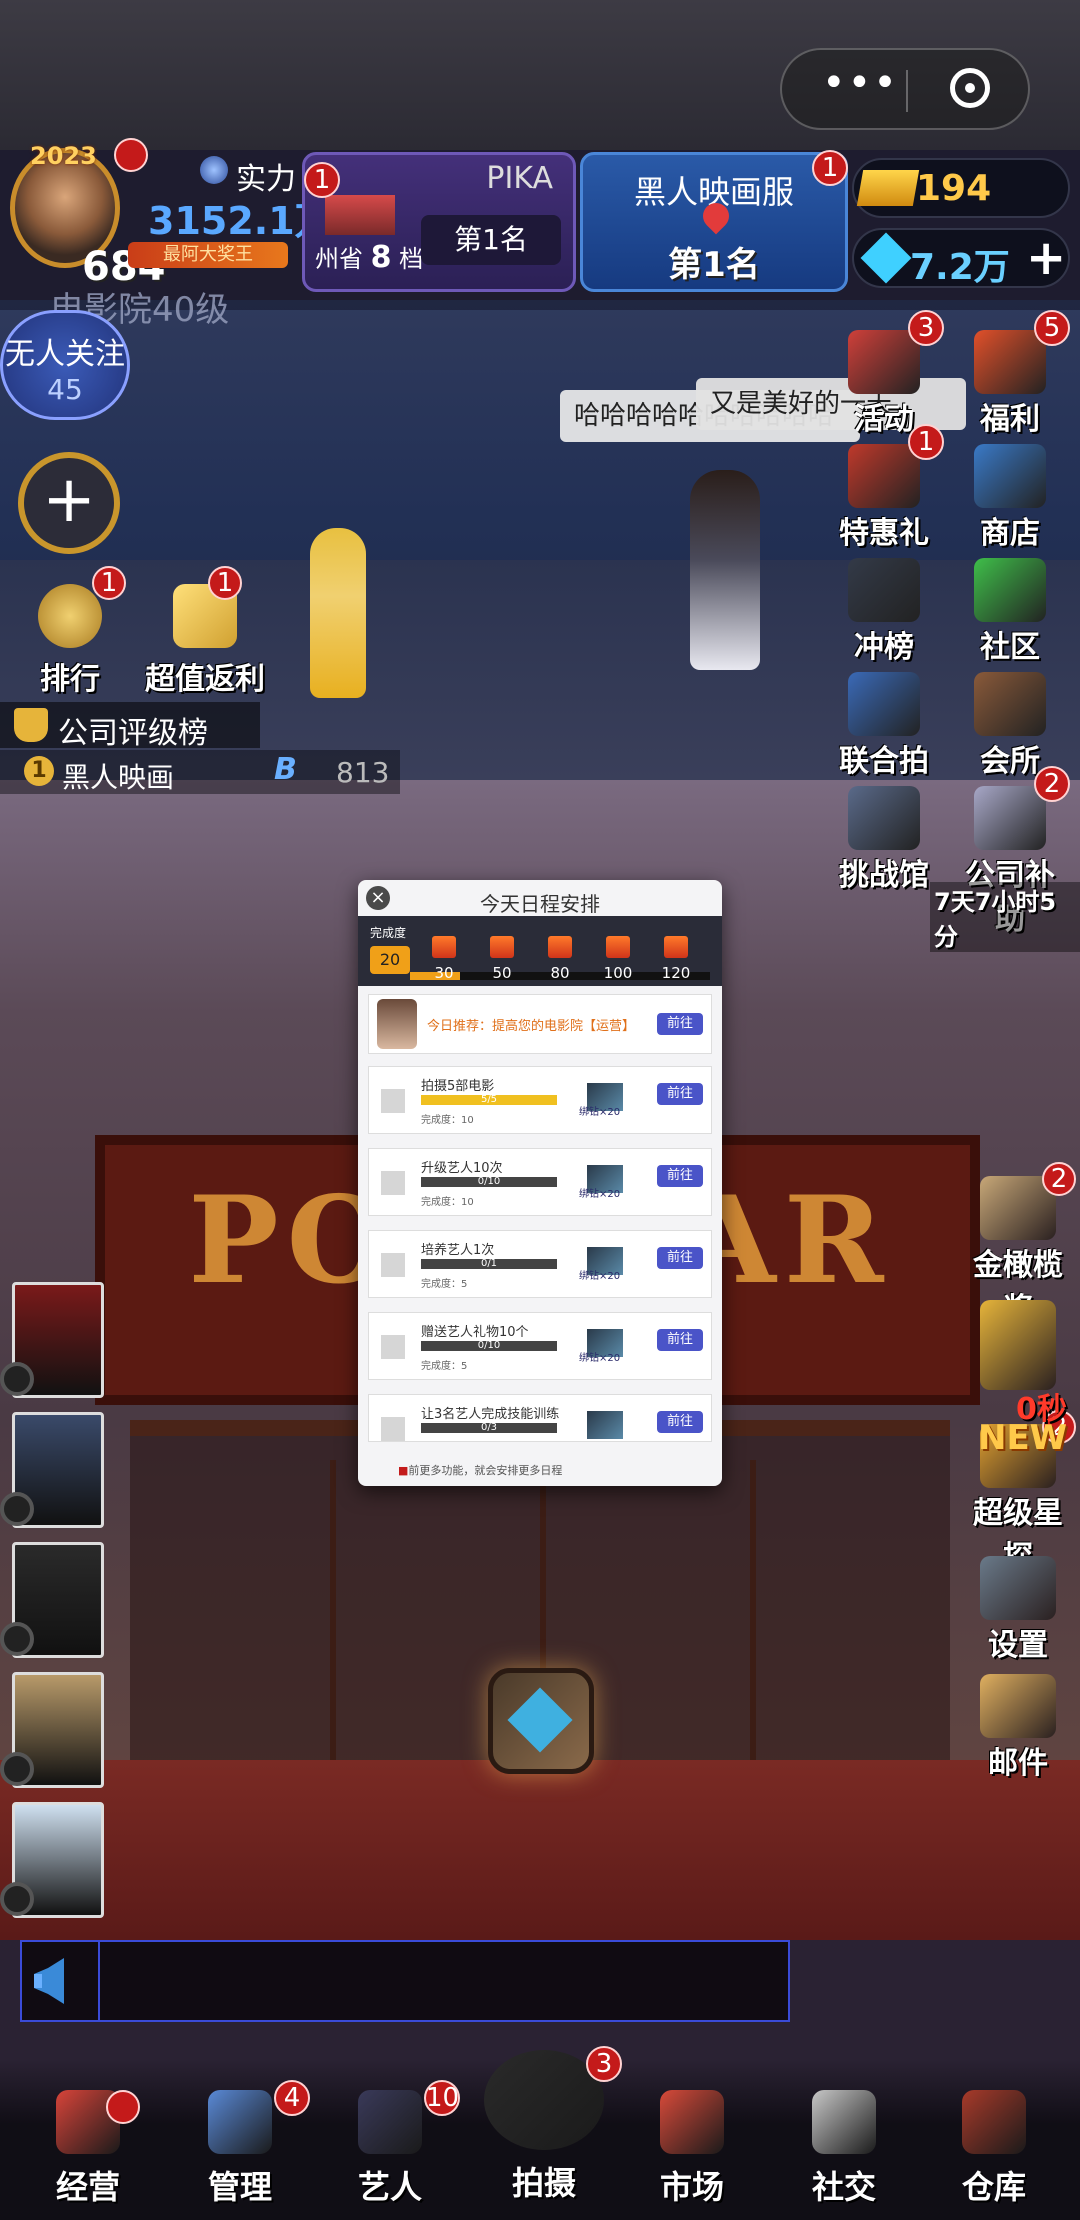 The height and width of the screenshot is (2220, 1080). I want to click on province-name: 州省, so click(339, 259).